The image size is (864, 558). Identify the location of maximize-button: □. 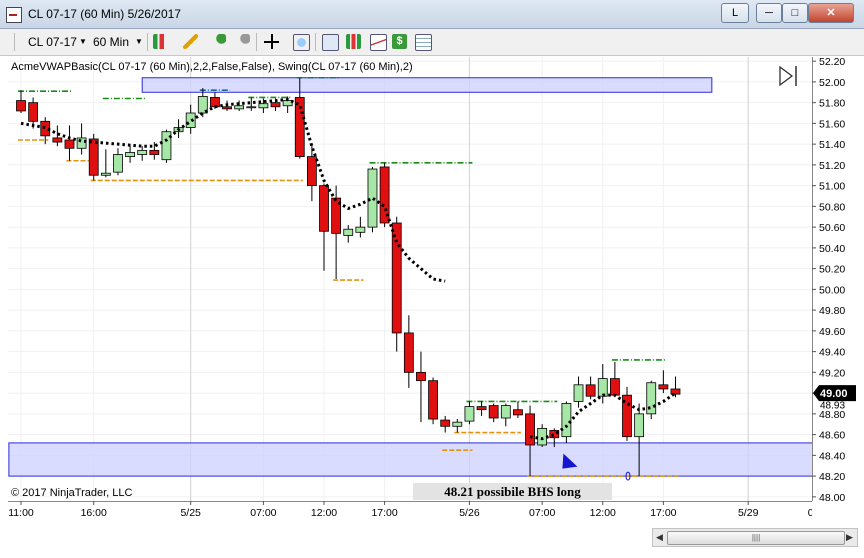
(795, 13).